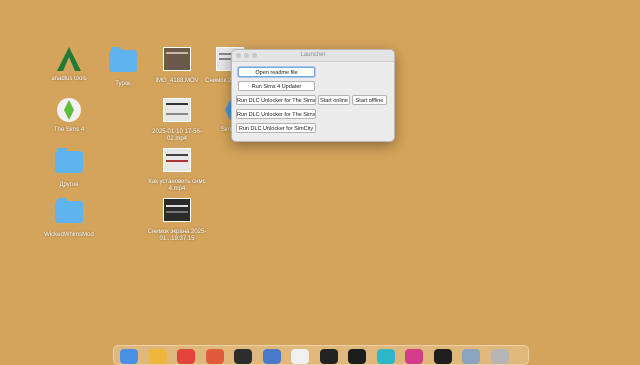  What do you see at coordinates (471, 356) in the screenshot?
I see `preview-icon` at bounding box center [471, 356].